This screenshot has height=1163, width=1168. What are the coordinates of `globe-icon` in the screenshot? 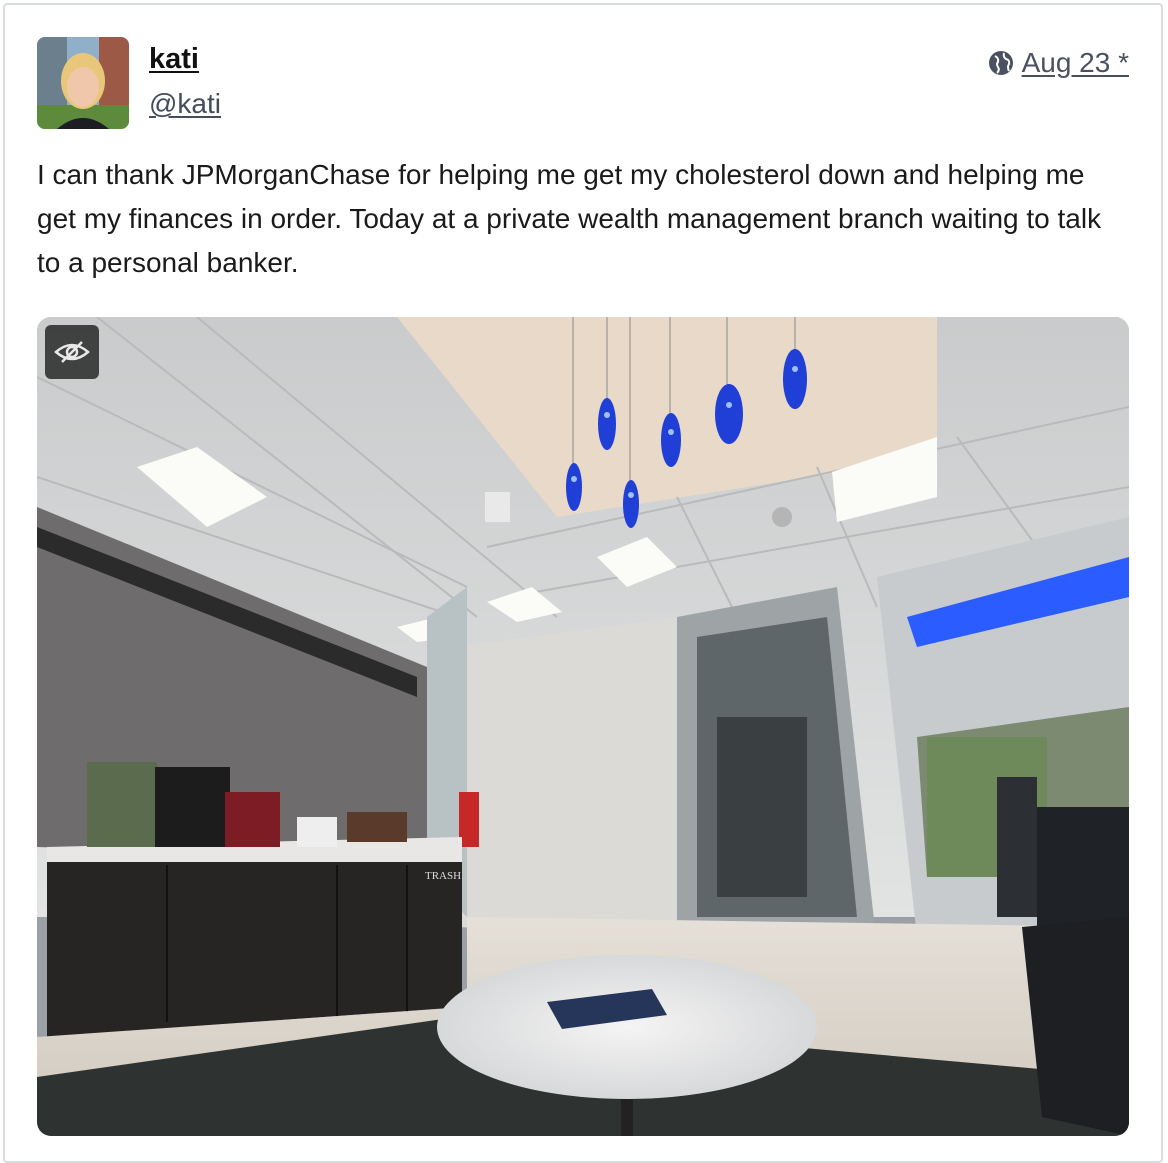 It's located at (1000, 63).